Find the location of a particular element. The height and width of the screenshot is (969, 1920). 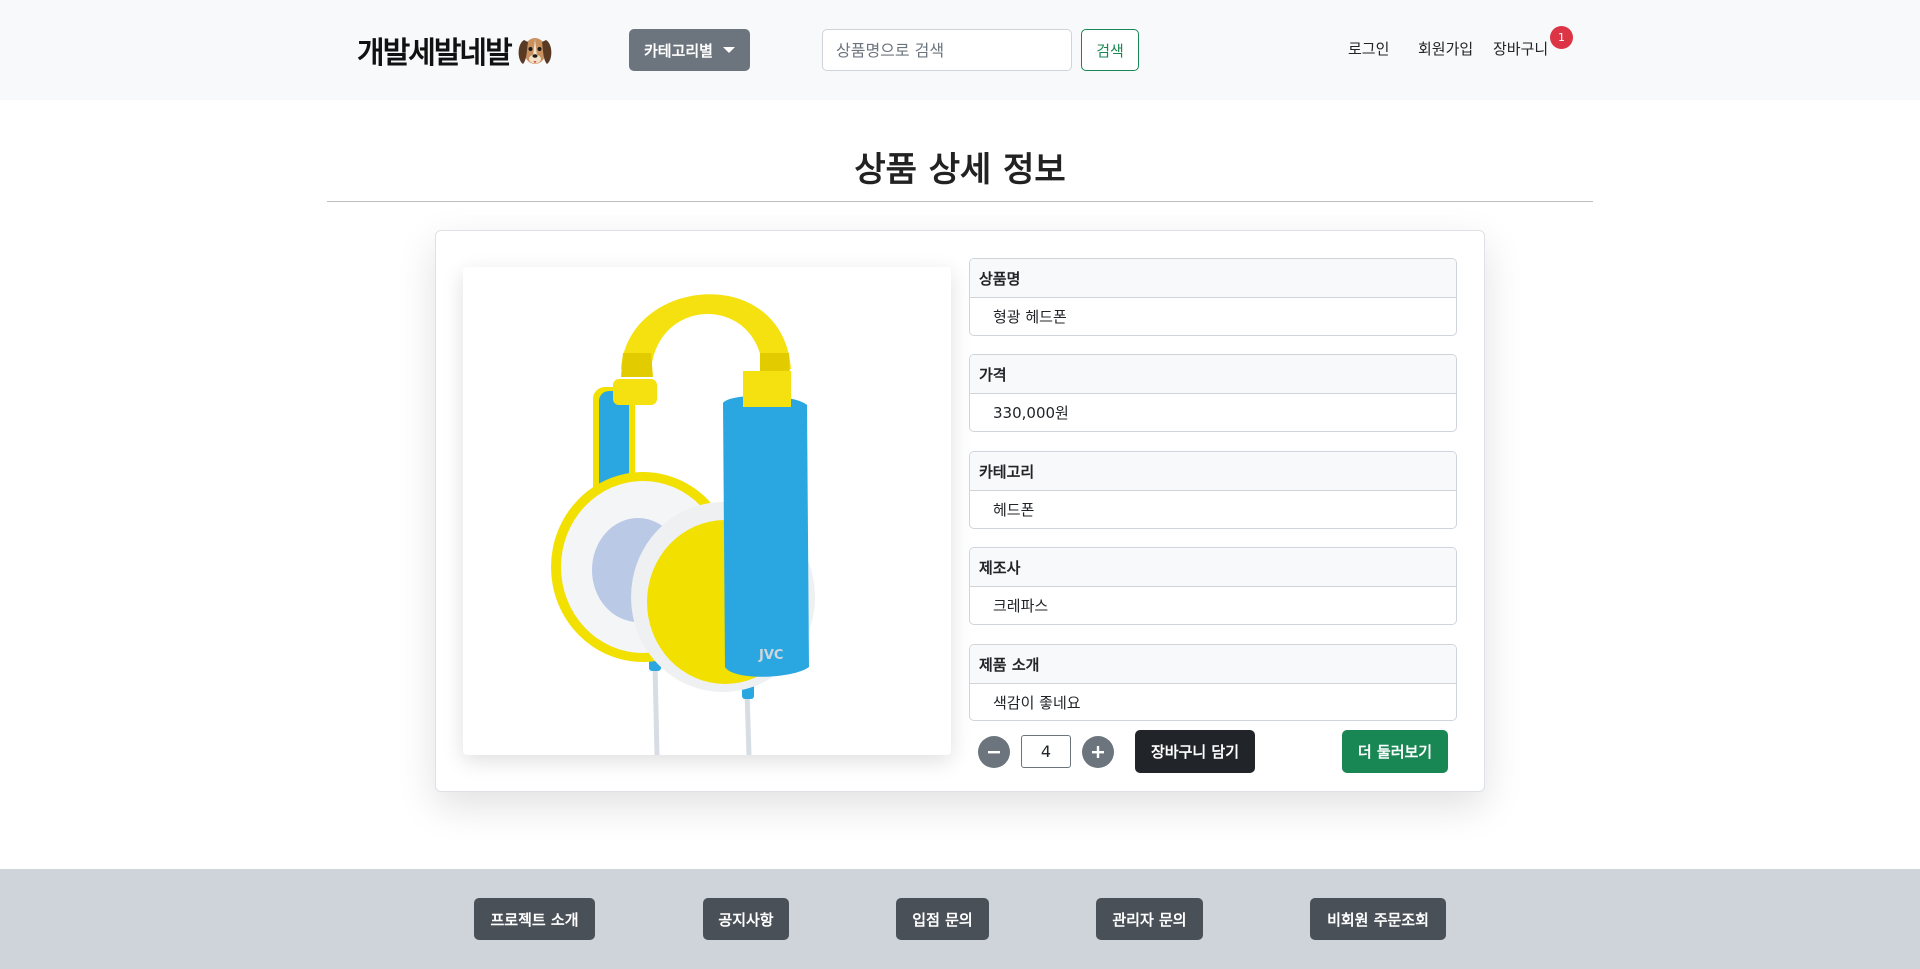

signup-link: 회원가입 is located at coordinates (1445, 48).